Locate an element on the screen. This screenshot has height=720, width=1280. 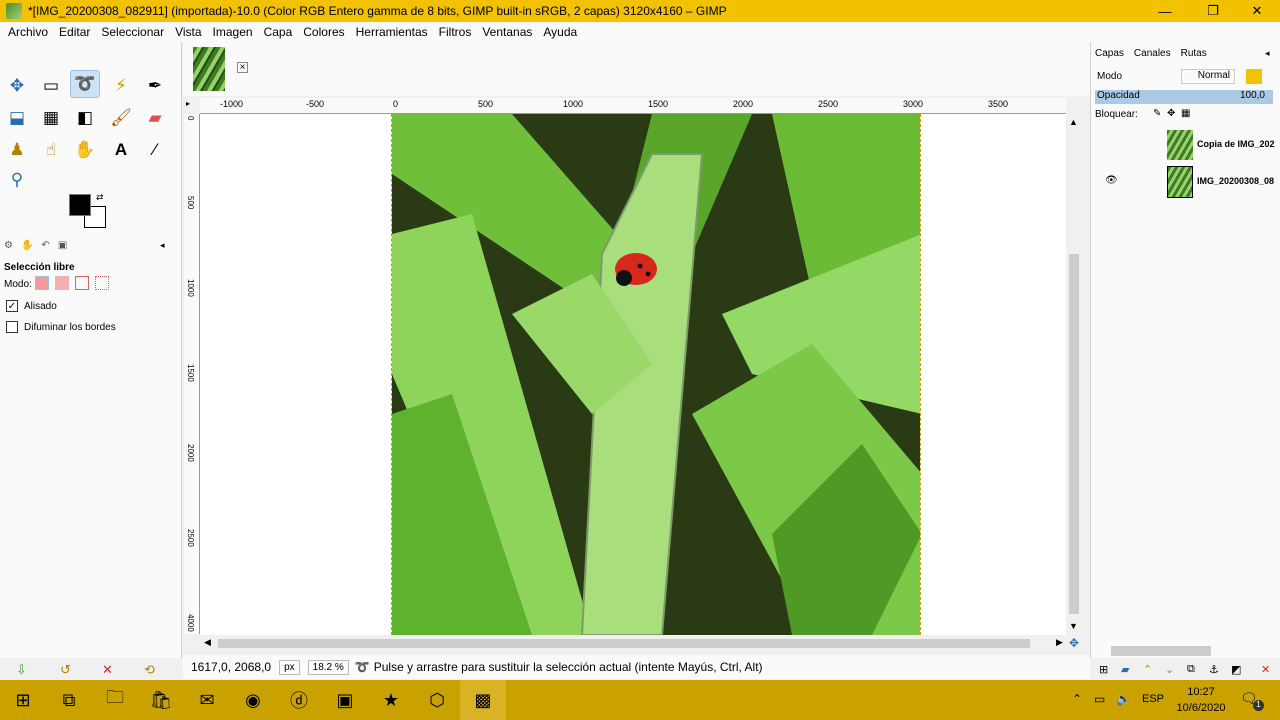
menu-editar: Editar is located at coordinates (74, 32).